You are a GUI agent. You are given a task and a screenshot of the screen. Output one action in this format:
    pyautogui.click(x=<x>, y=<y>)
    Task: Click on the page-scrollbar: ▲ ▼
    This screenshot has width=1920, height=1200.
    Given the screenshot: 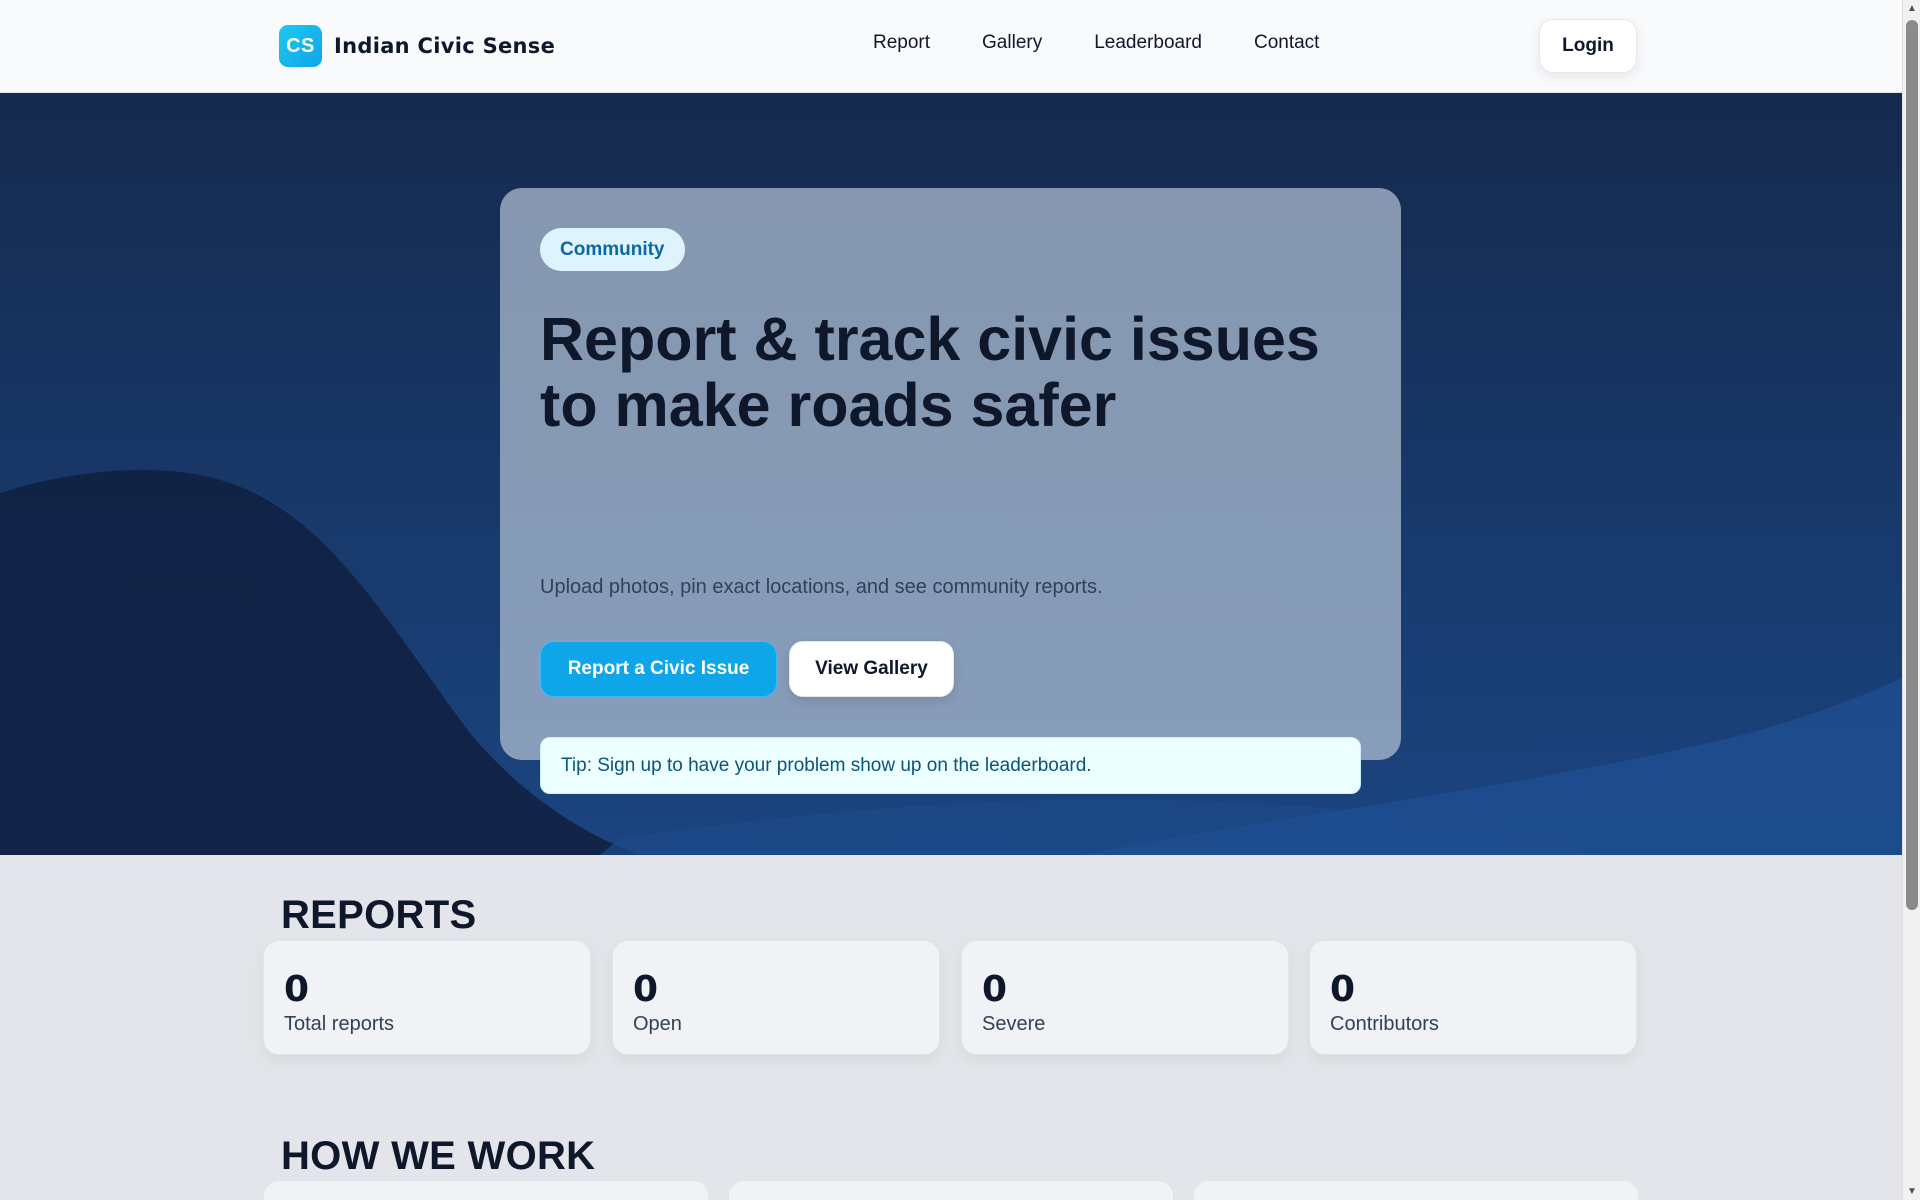 What is the action you would take?
    pyautogui.click(x=1911, y=600)
    